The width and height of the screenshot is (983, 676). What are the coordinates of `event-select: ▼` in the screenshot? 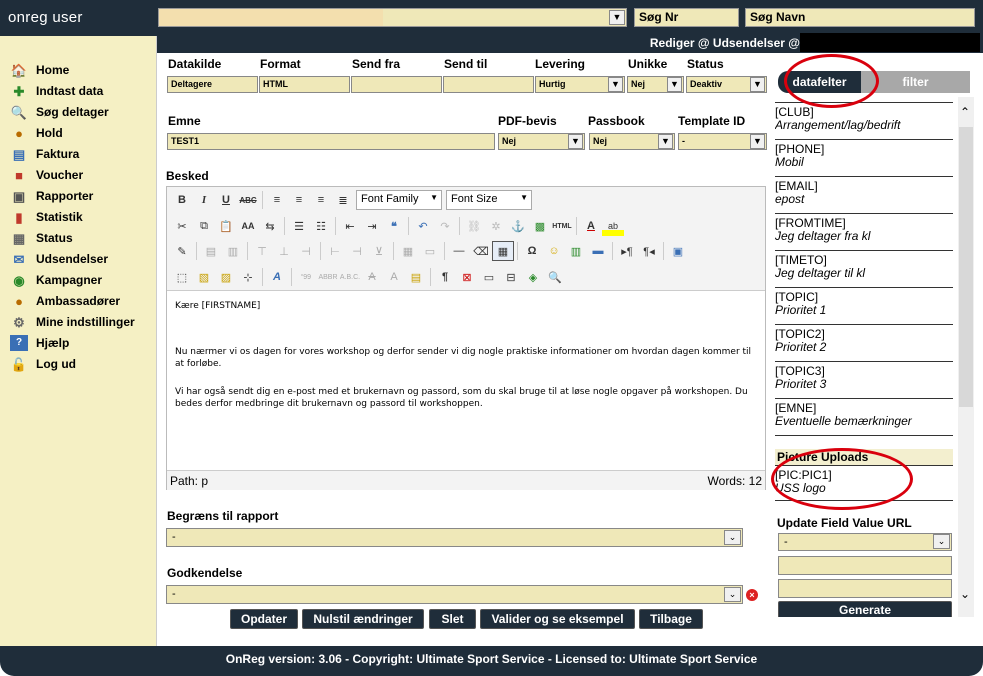 It's located at (392, 17).